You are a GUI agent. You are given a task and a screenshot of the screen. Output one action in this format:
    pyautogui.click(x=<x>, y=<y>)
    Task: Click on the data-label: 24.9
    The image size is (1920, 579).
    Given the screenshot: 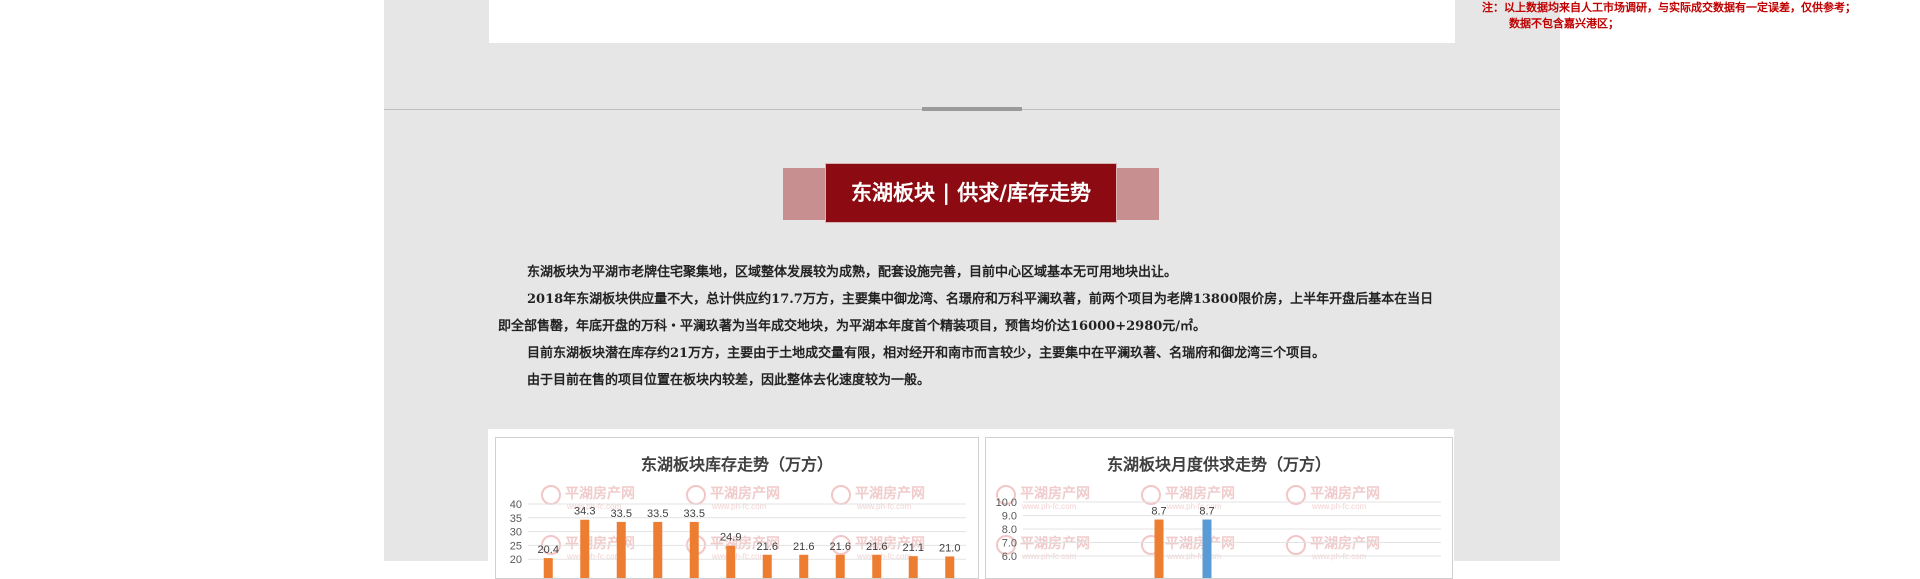 What is the action you would take?
    pyautogui.click(x=730, y=538)
    